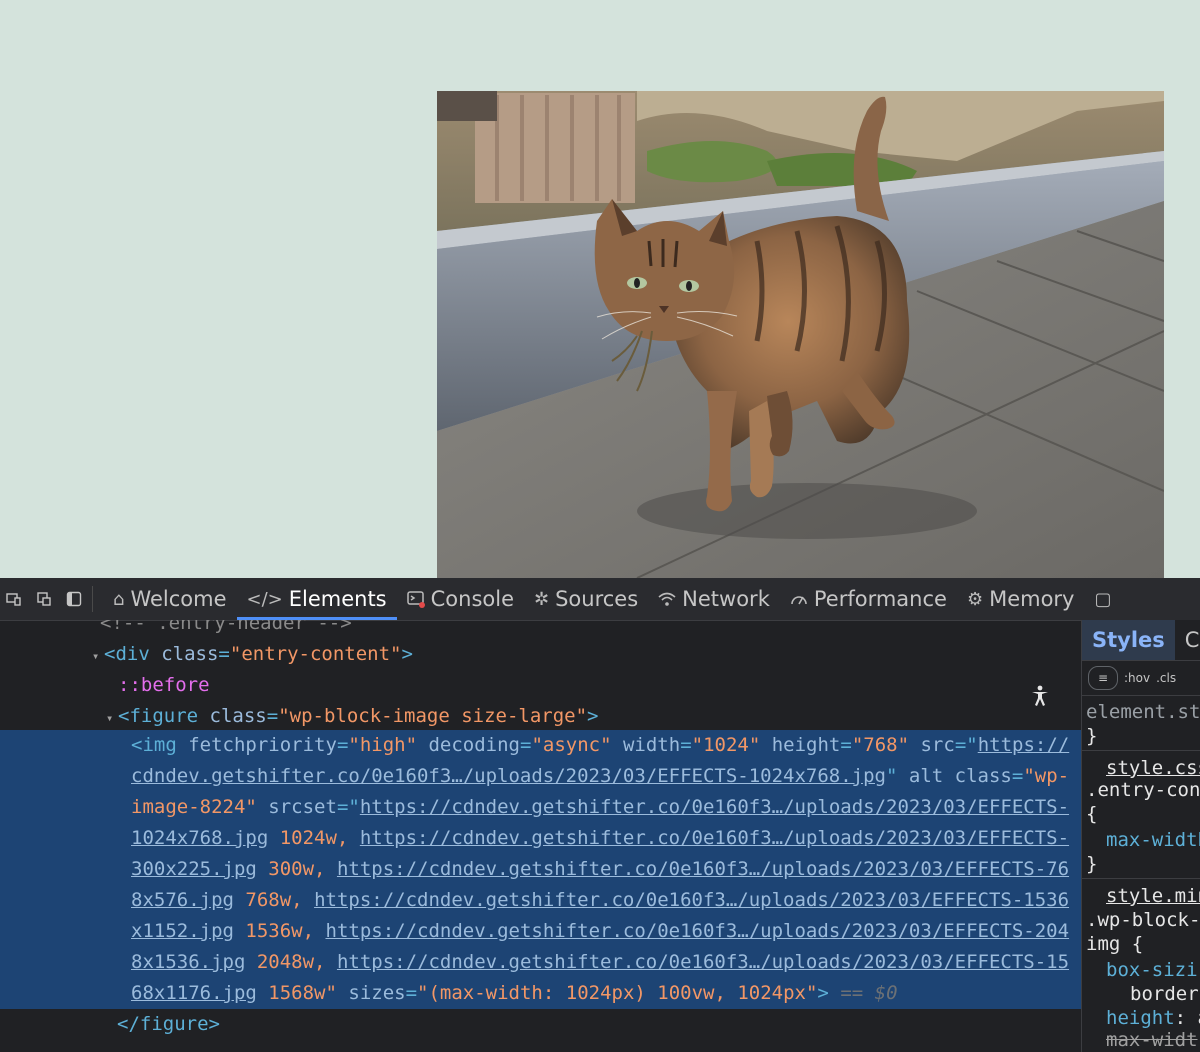 The height and width of the screenshot is (1052, 1200). I want to click on attr-value: "1024", so click(726, 745).